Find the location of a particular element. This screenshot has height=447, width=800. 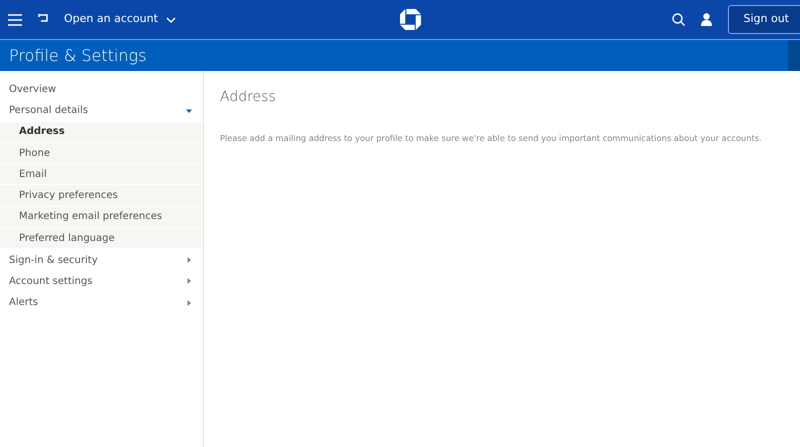

search-icon is located at coordinates (679, 19).